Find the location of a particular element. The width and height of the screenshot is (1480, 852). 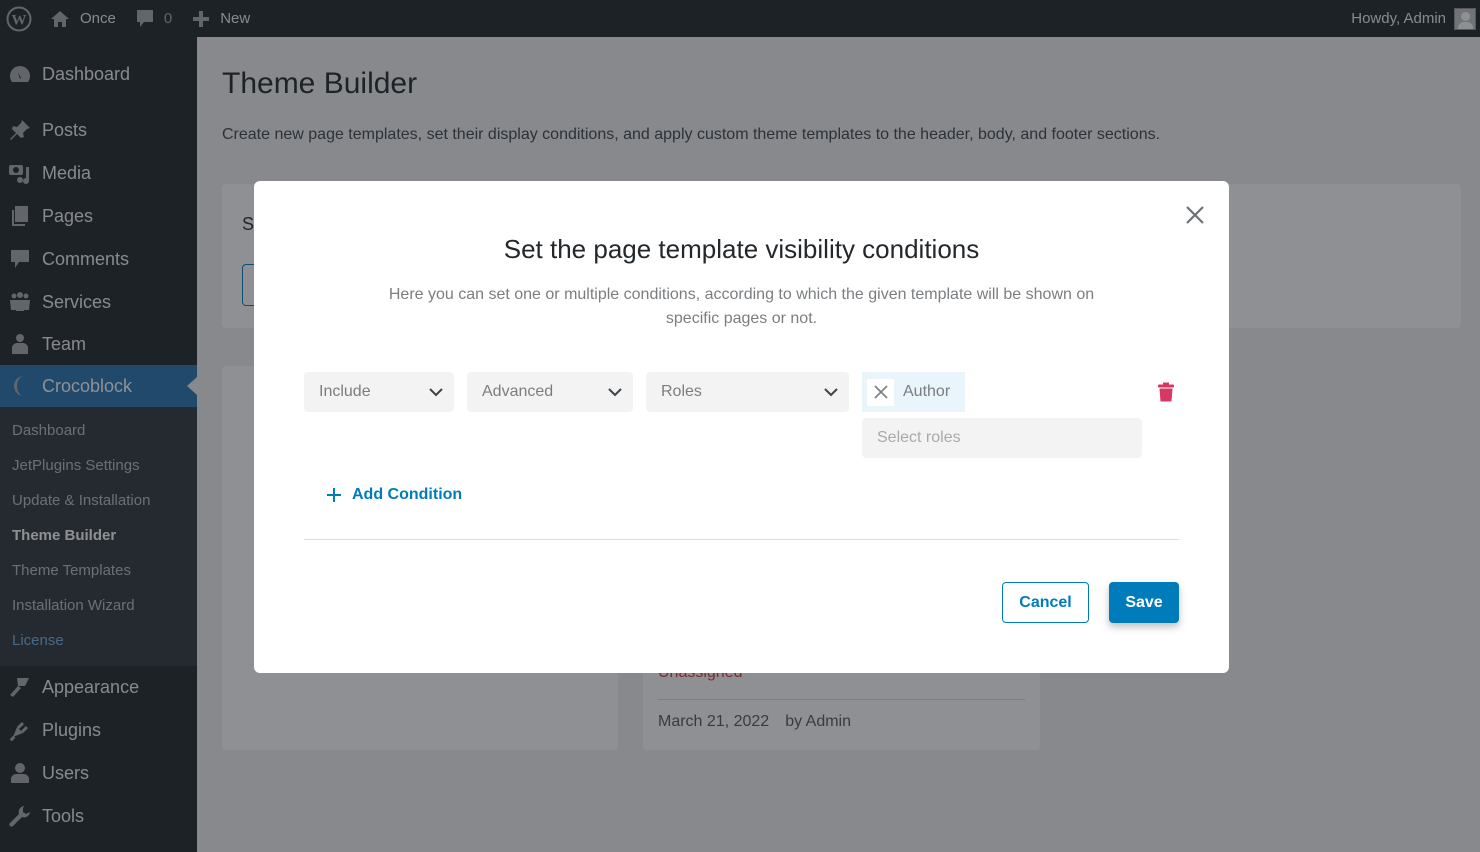

delete-condition-button is located at coordinates (1166, 392).